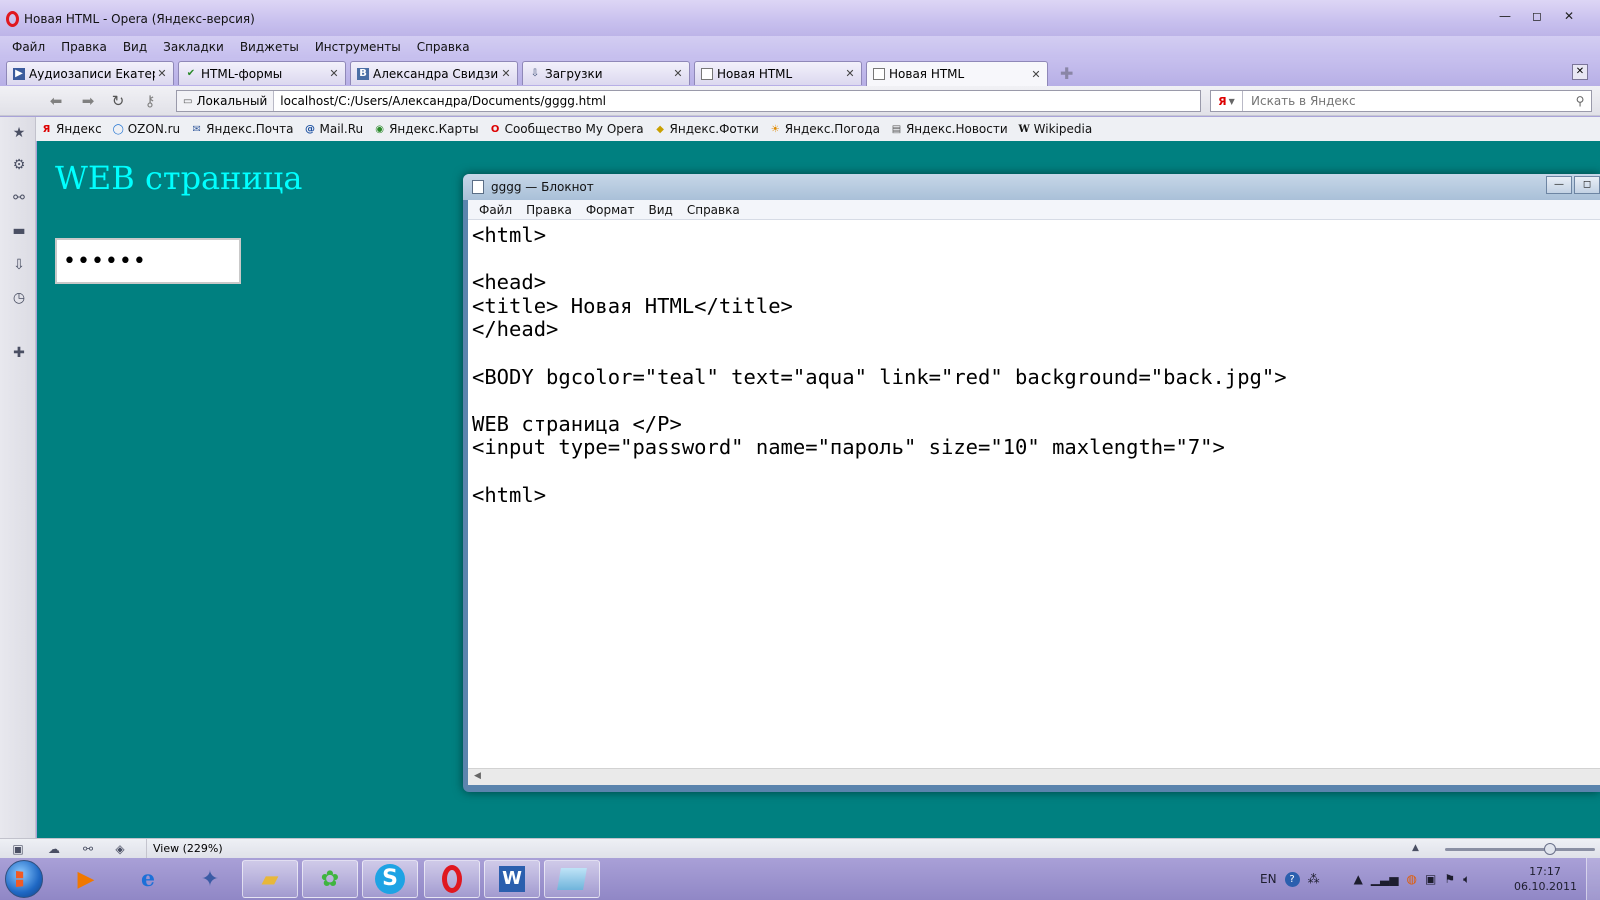 The height and width of the screenshot is (900, 1600). What do you see at coordinates (512, 879) in the screenshot?
I see `word-icon: W` at bounding box center [512, 879].